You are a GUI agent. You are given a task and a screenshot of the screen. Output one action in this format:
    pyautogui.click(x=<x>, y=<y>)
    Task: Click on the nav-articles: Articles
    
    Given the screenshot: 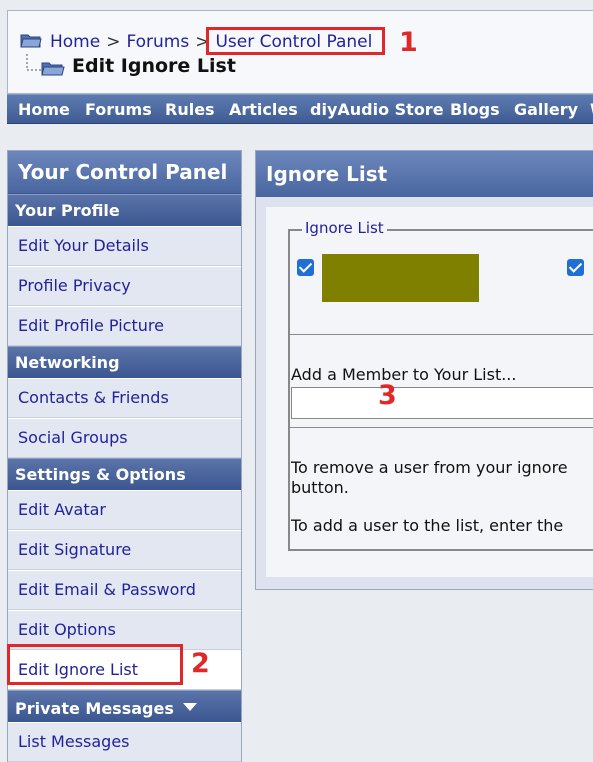 What is the action you would take?
    pyautogui.click(x=263, y=109)
    